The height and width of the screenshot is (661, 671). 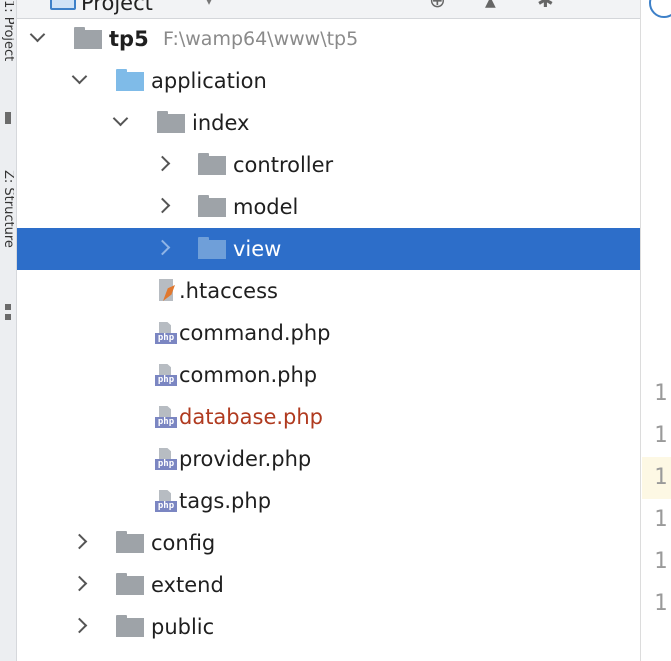 I want to click on tree-row-view: view, so click(x=328, y=249).